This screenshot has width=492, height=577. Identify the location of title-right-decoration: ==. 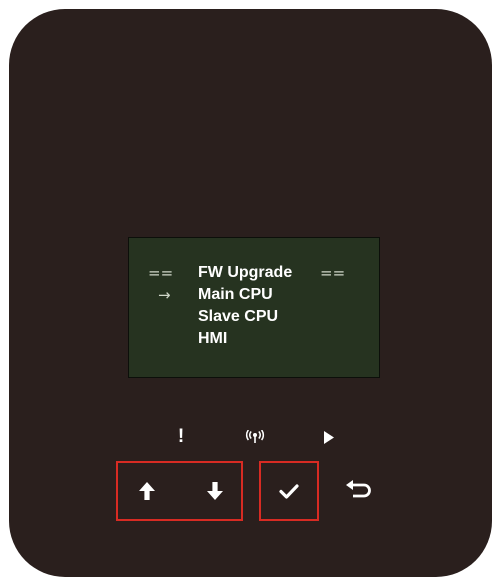
(333, 273).